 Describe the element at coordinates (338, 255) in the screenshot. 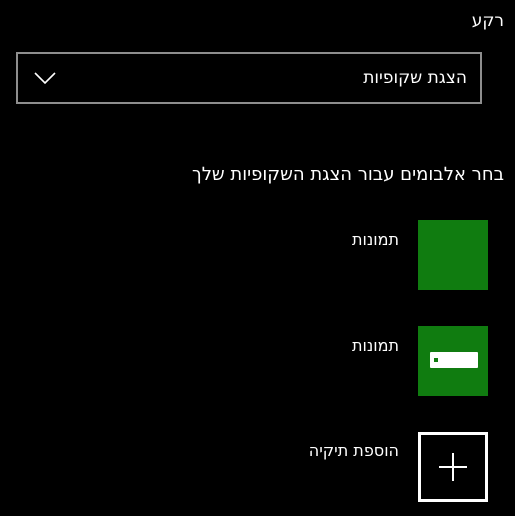

I see `album-item-pictures: תמונות` at that location.